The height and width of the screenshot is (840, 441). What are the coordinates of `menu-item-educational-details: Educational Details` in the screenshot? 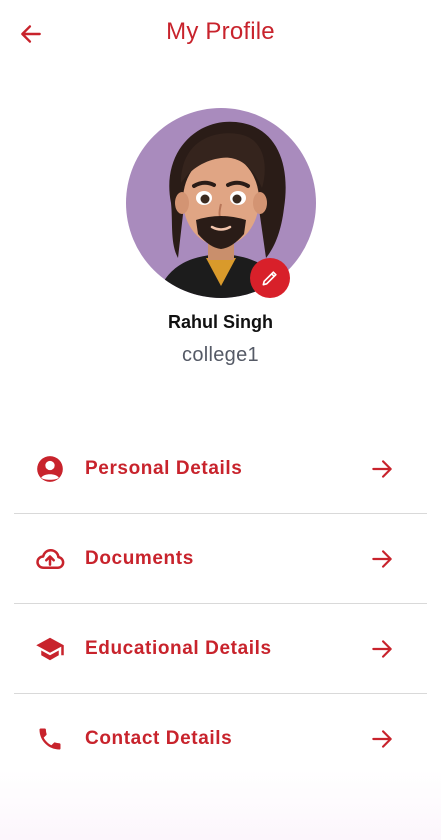 It's located at (220, 649).